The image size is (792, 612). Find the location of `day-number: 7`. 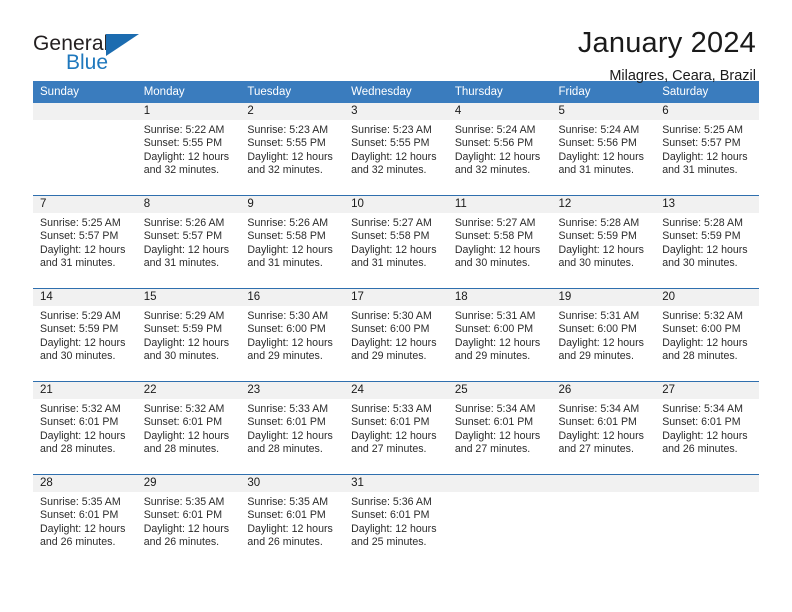

day-number: 7 is located at coordinates (85, 204).